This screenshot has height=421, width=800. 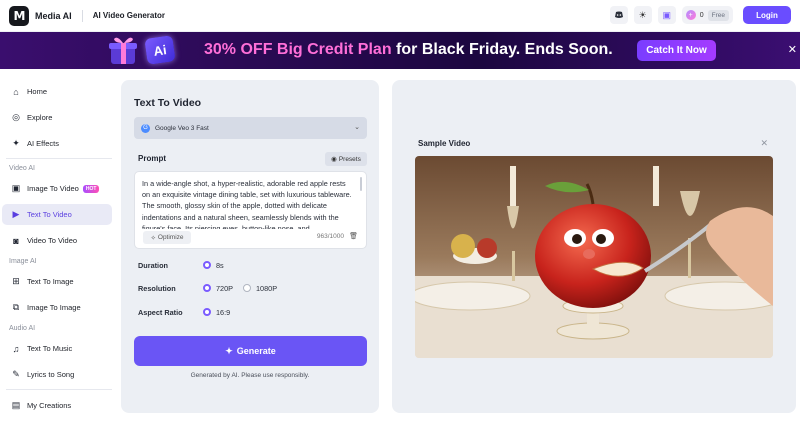 What do you see at coordinates (37, 91) in the screenshot?
I see `sidebar-item-label: Home` at bounding box center [37, 91].